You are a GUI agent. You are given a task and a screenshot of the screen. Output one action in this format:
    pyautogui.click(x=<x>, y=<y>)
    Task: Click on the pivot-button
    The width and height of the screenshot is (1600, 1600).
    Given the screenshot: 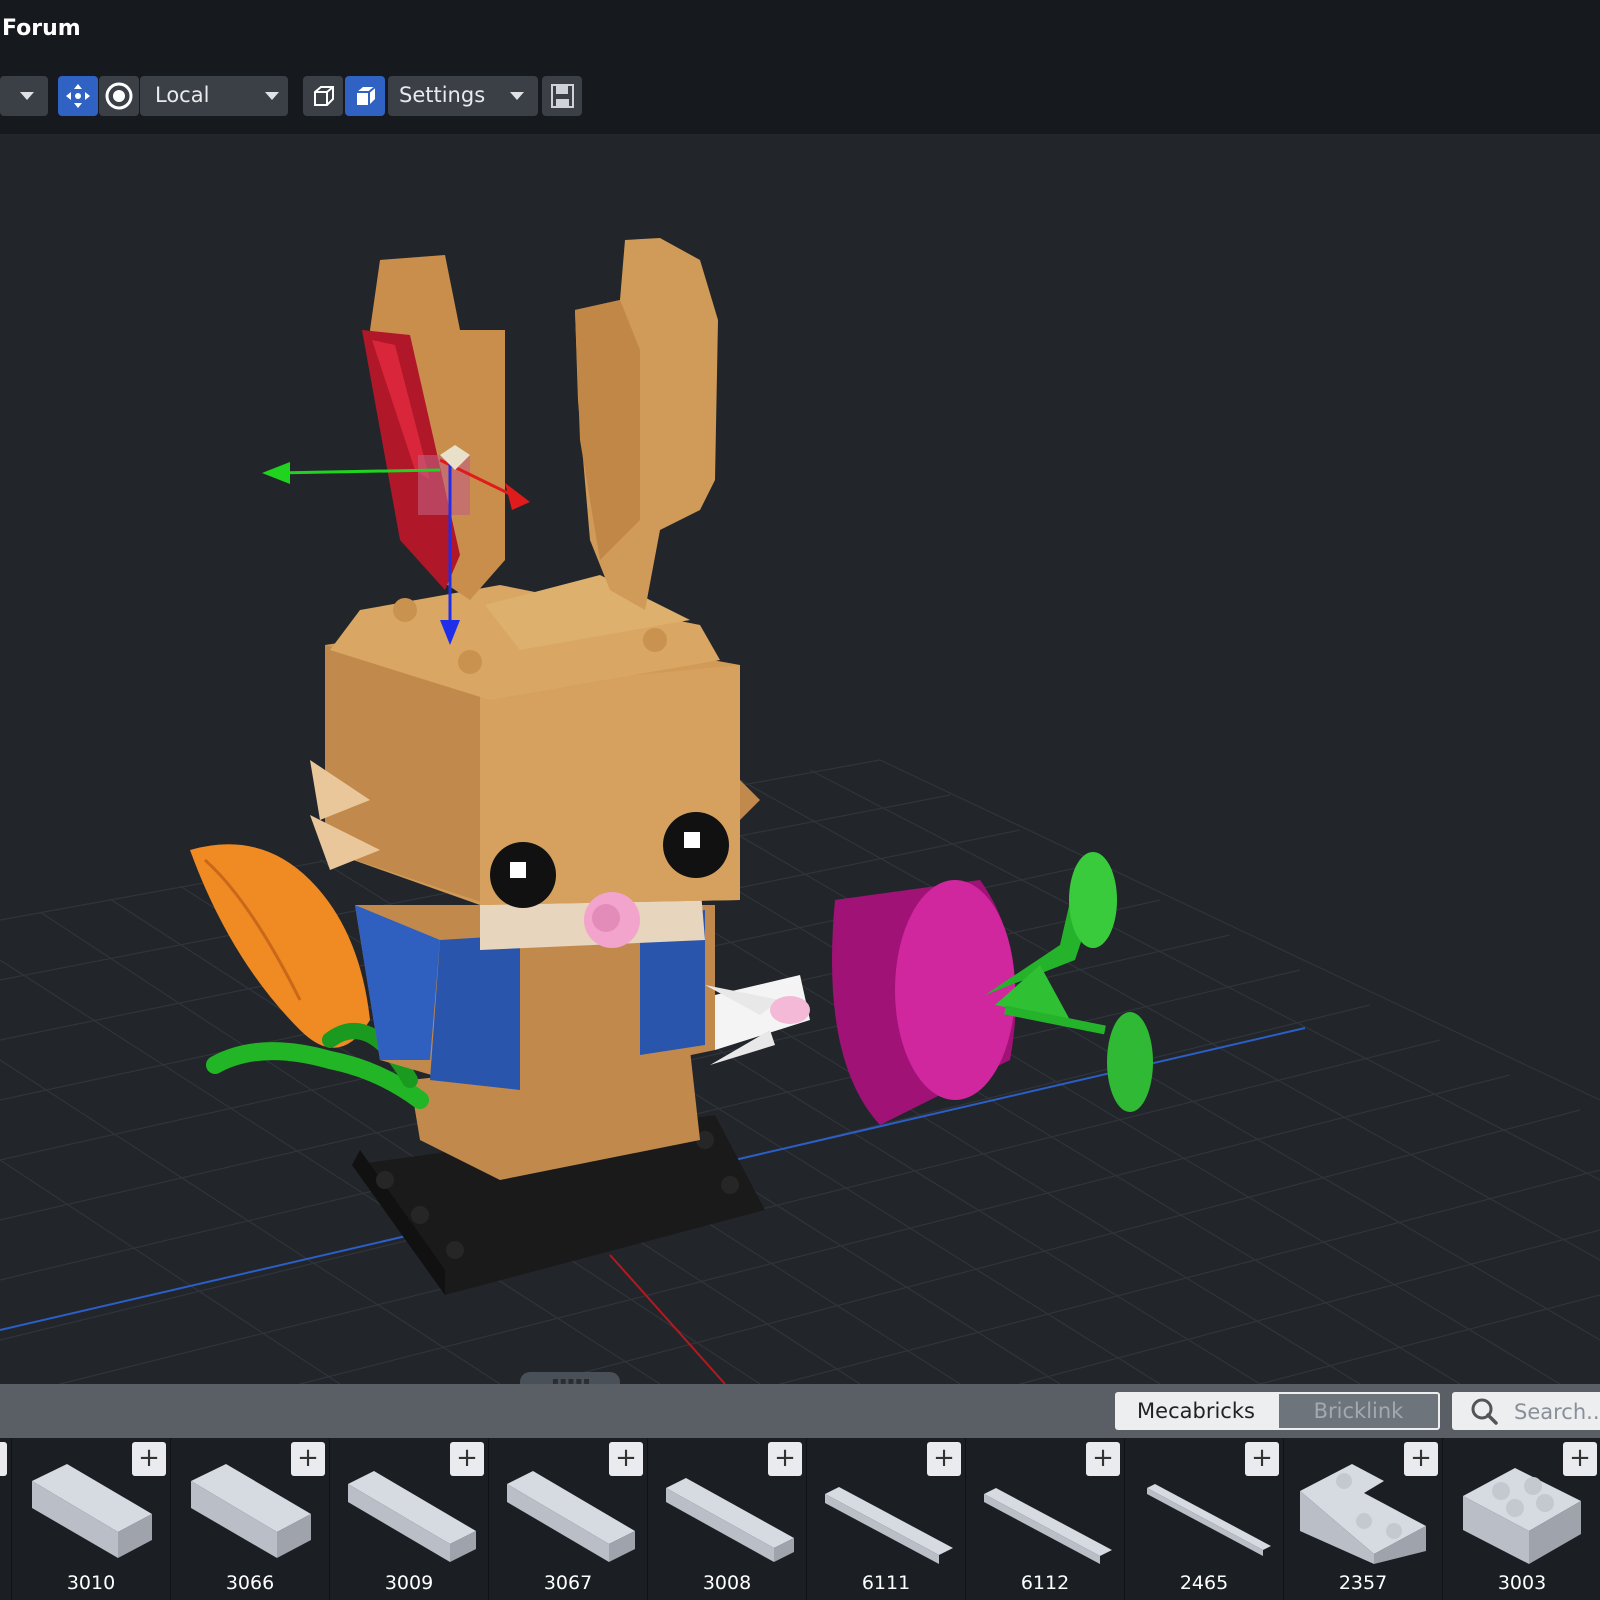 What is the action you would take?
    pyautogui.click(x=119, y=96)
    